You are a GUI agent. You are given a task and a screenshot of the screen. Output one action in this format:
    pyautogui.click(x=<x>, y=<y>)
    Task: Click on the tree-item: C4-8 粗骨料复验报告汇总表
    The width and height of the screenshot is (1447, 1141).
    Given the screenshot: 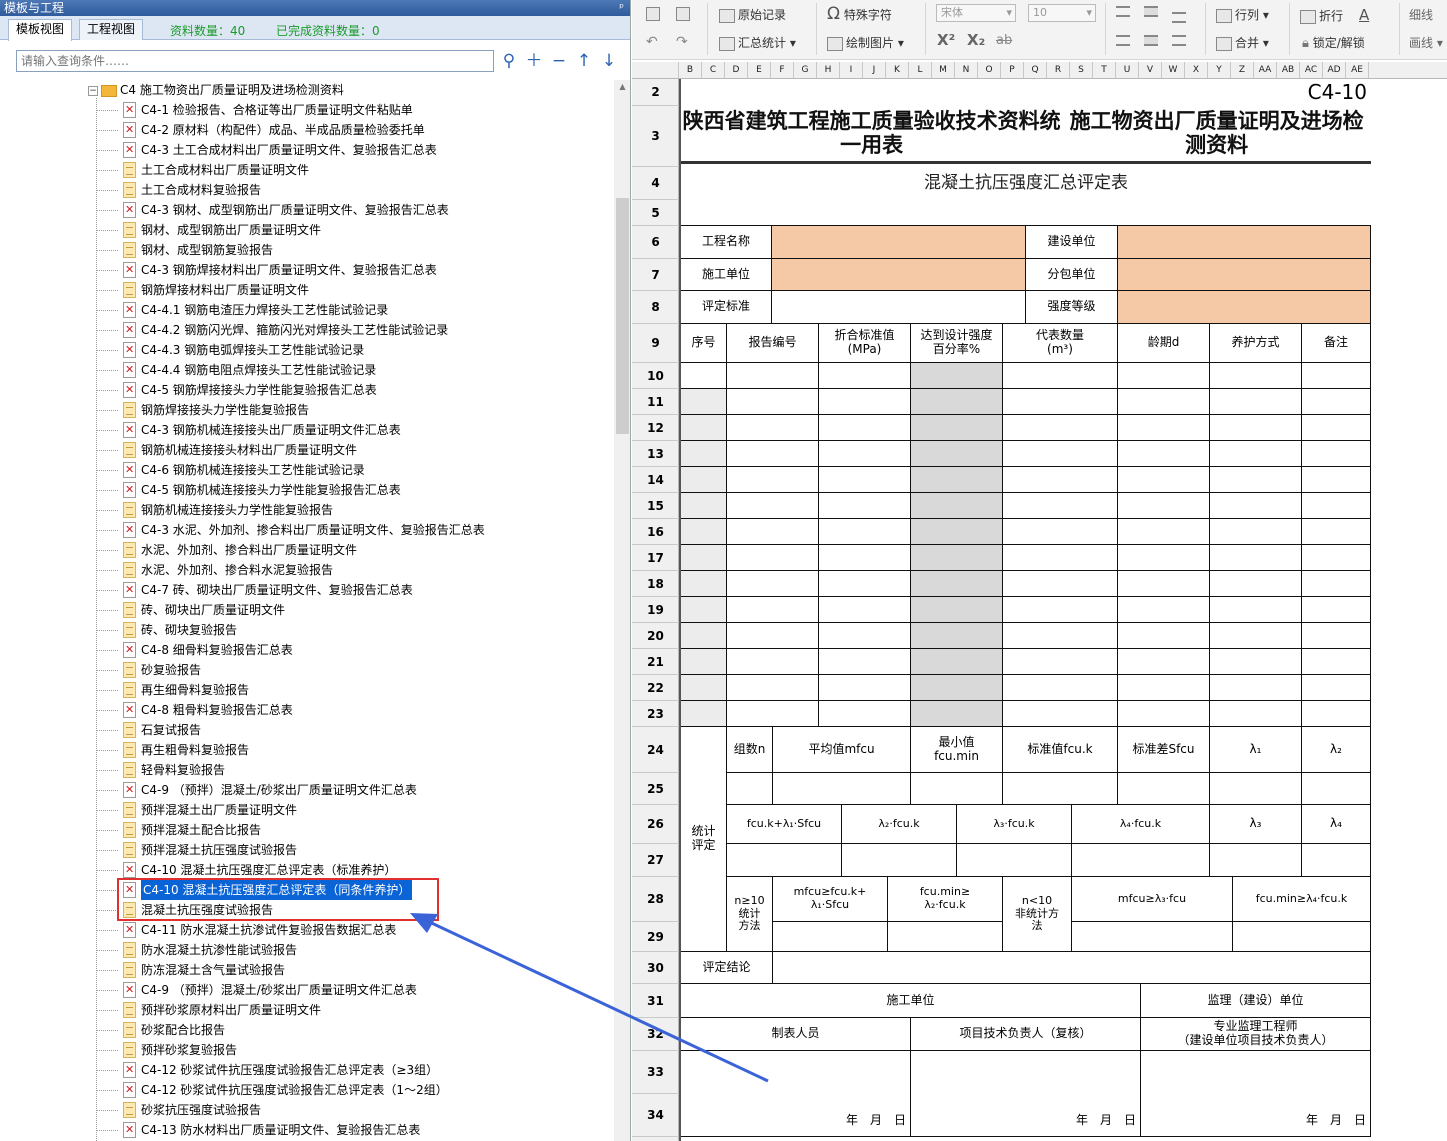 What is the action you would take?
    pyautogui.click(x=351, y=710)
    